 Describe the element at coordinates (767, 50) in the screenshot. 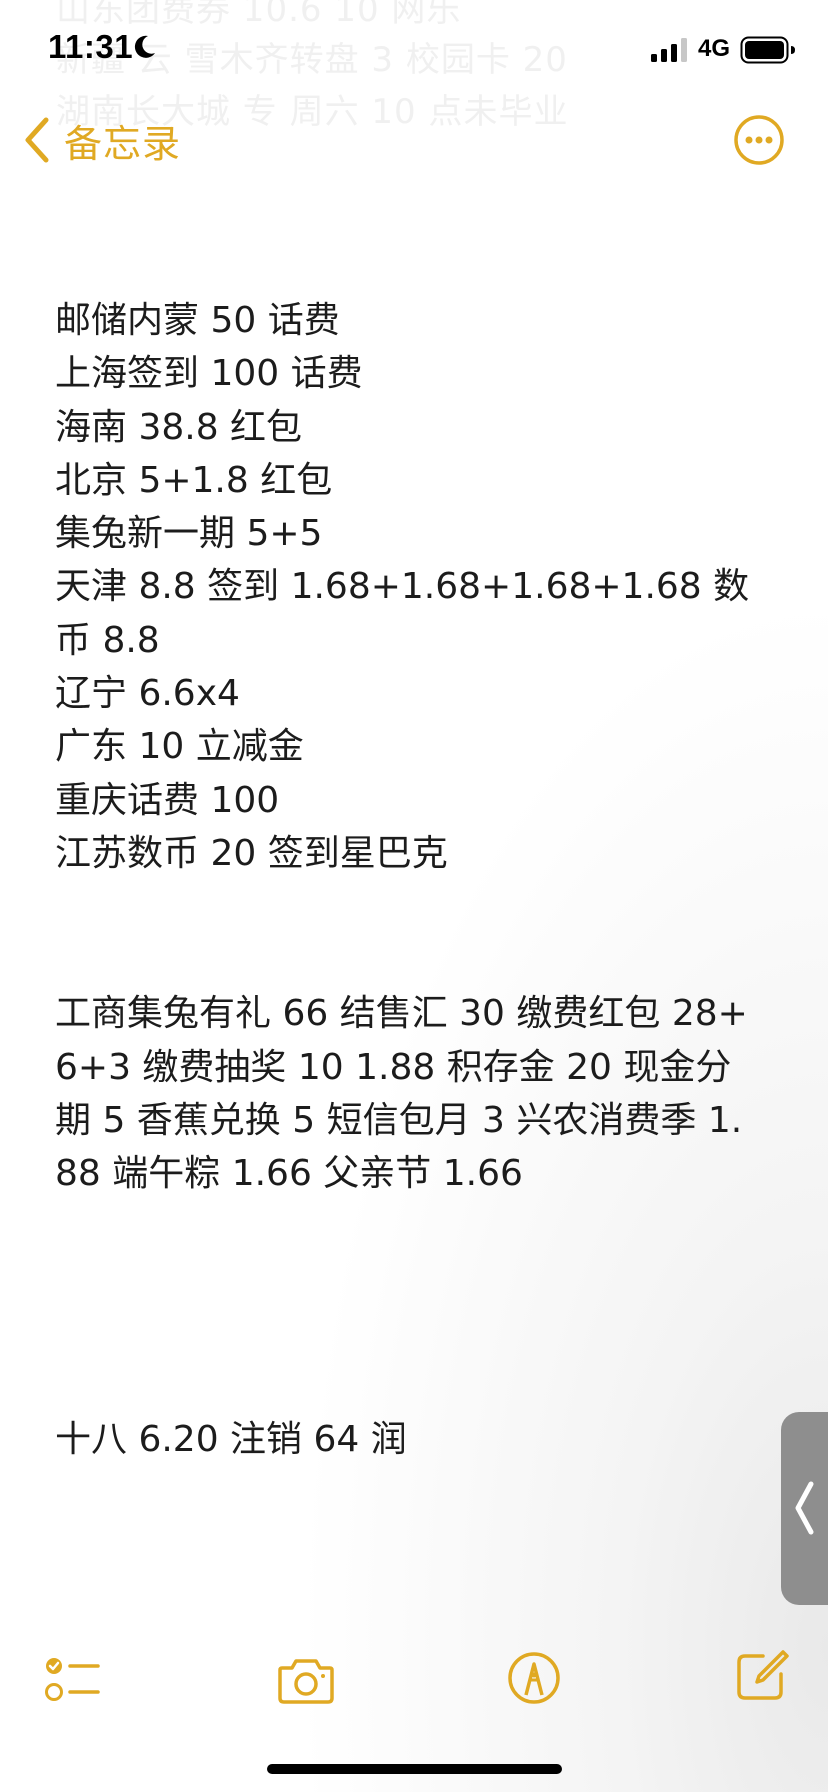

I see `battery-icon` at that location.